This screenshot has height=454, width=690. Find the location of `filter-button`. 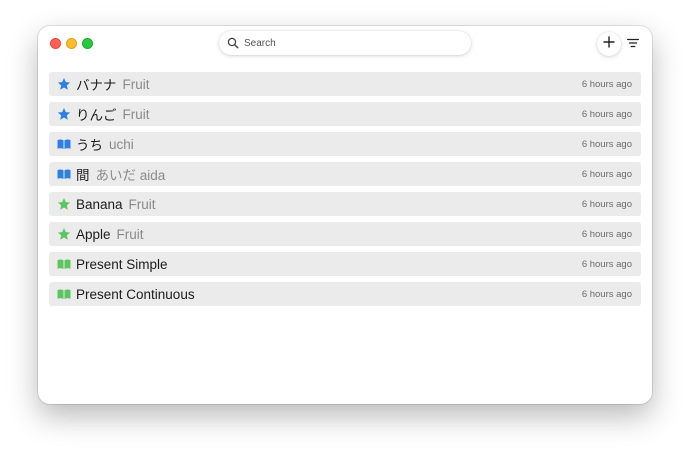

filter-button is located at coordinates (633, 44).